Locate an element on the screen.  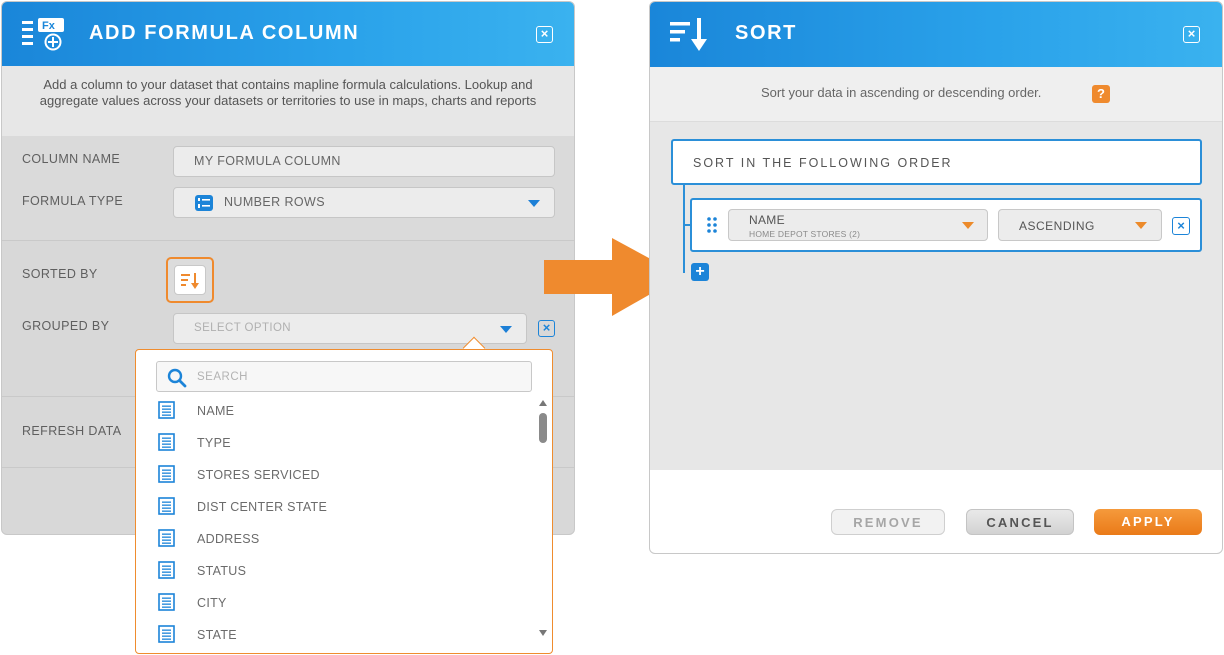
list-item-label: STATUS is located at coordinates (222, 571).